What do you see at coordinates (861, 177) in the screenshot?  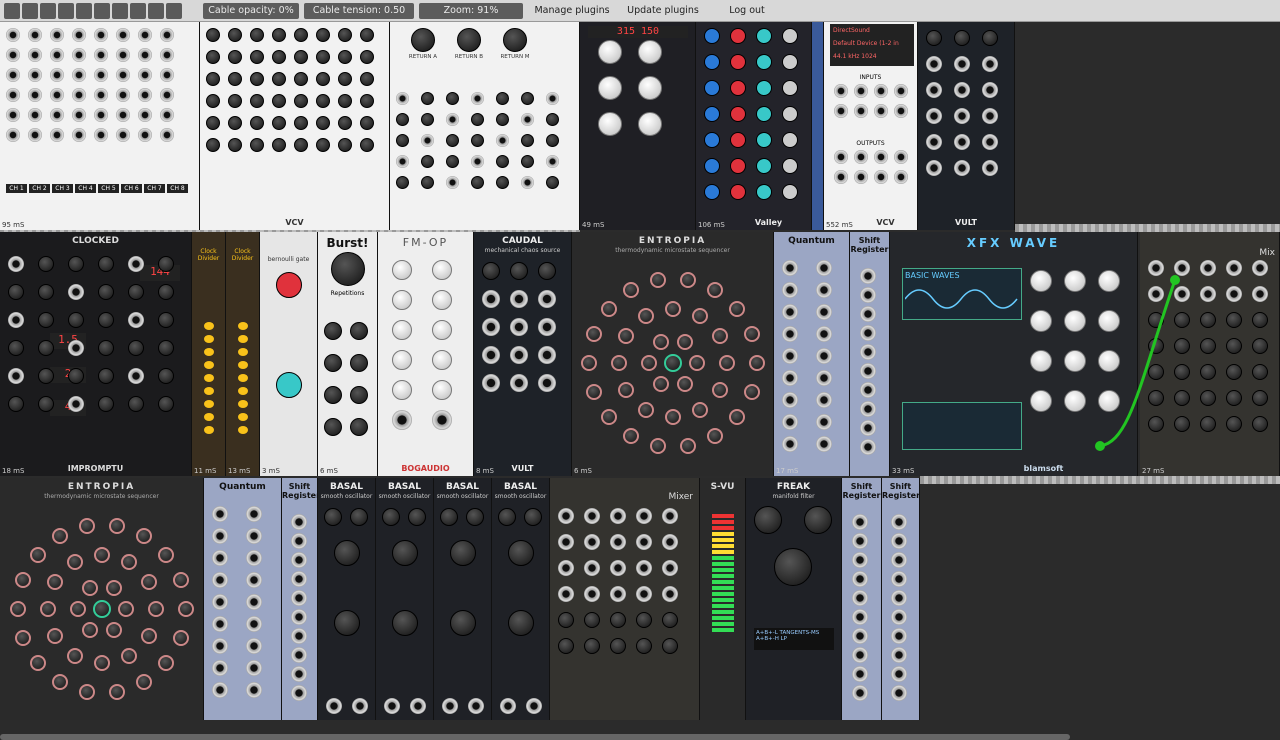 I see `audio-output-jack` at bounding box center [861, 177].